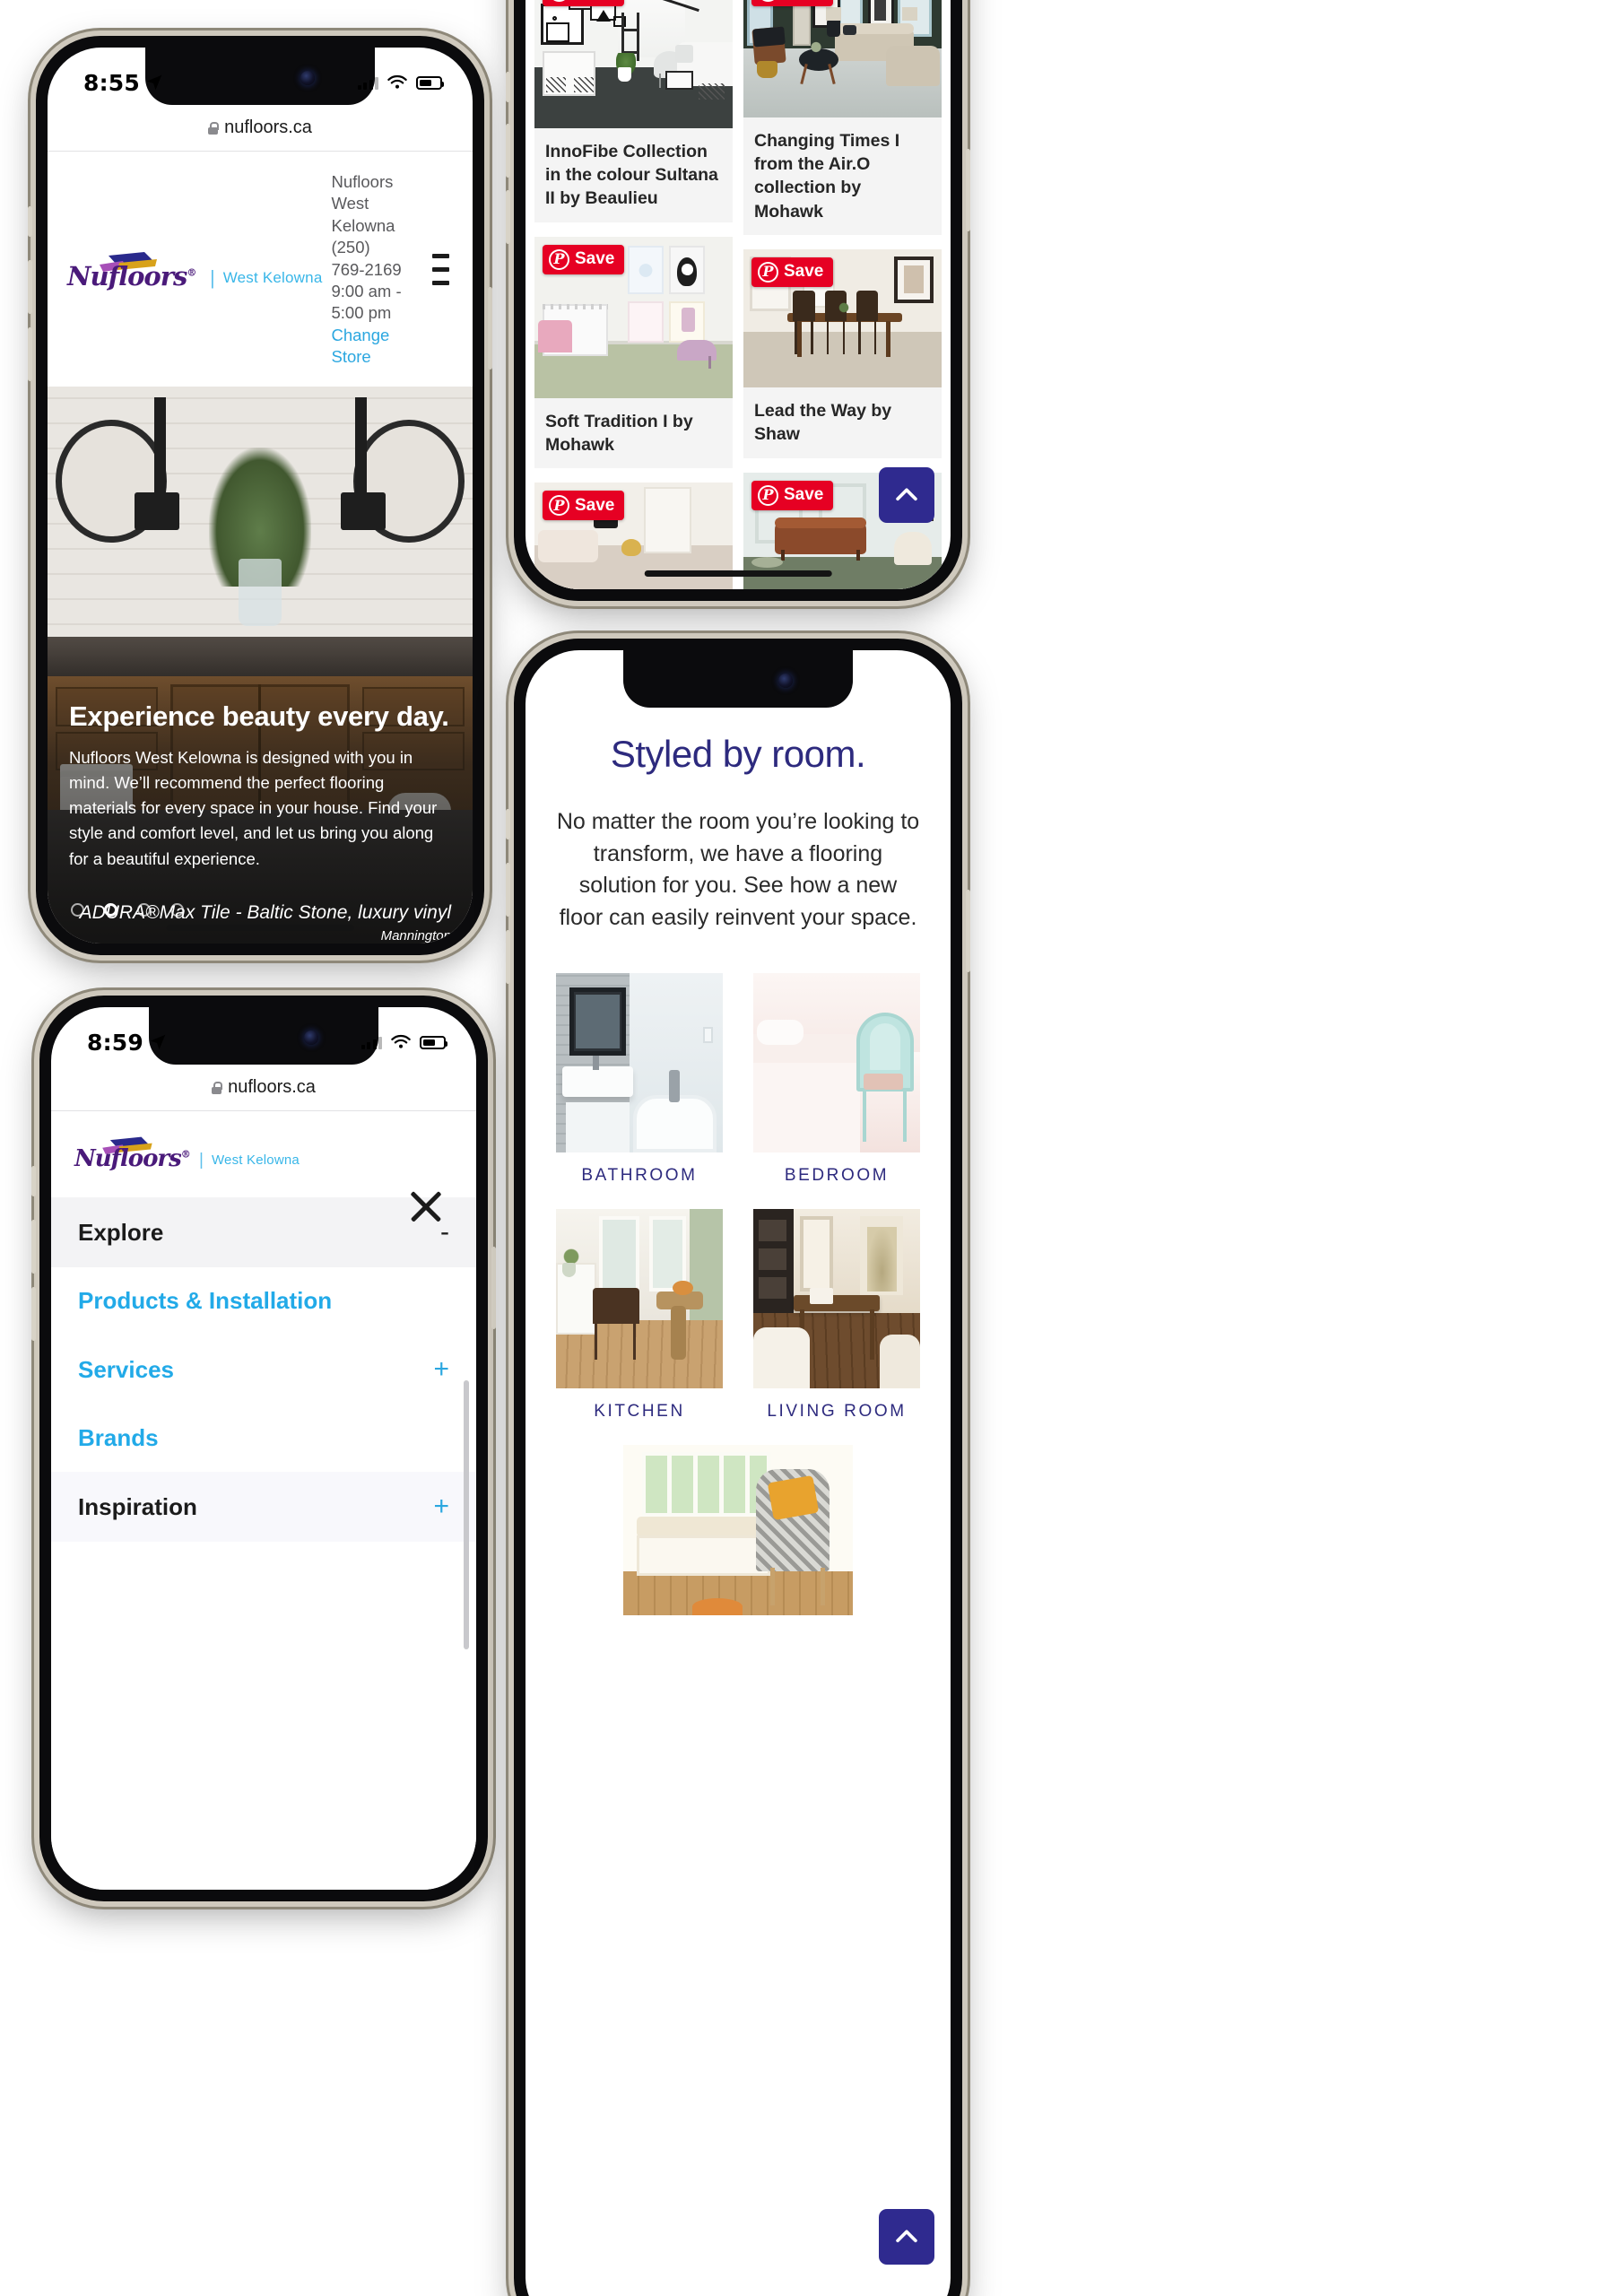  Describe the element at coordinates (837, 1298) in the screenshot. I see `room-image-living-room` at that location.